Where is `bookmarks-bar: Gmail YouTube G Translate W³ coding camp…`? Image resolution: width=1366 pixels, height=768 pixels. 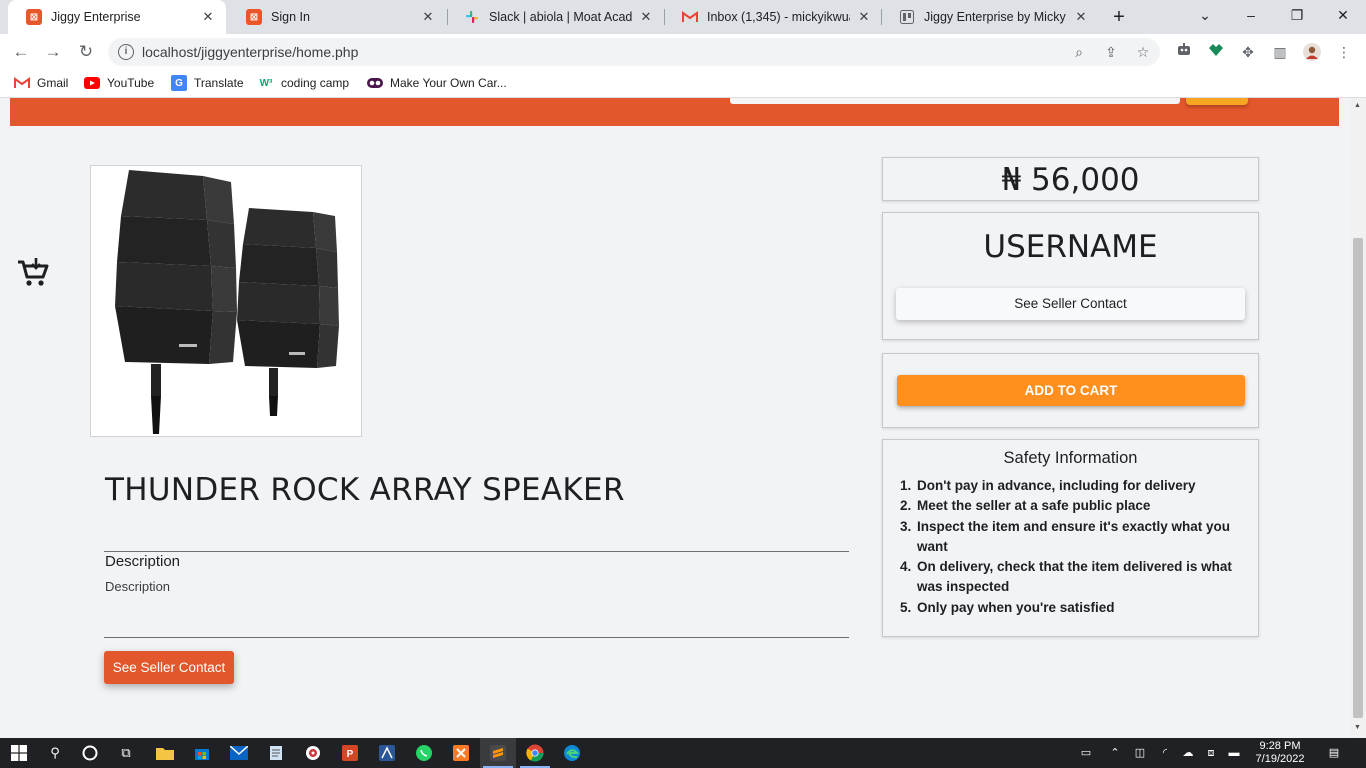
bookmarks-bar: Gmail YouTube G Translate W³ coding camp… is located at coordinates (683, 84).